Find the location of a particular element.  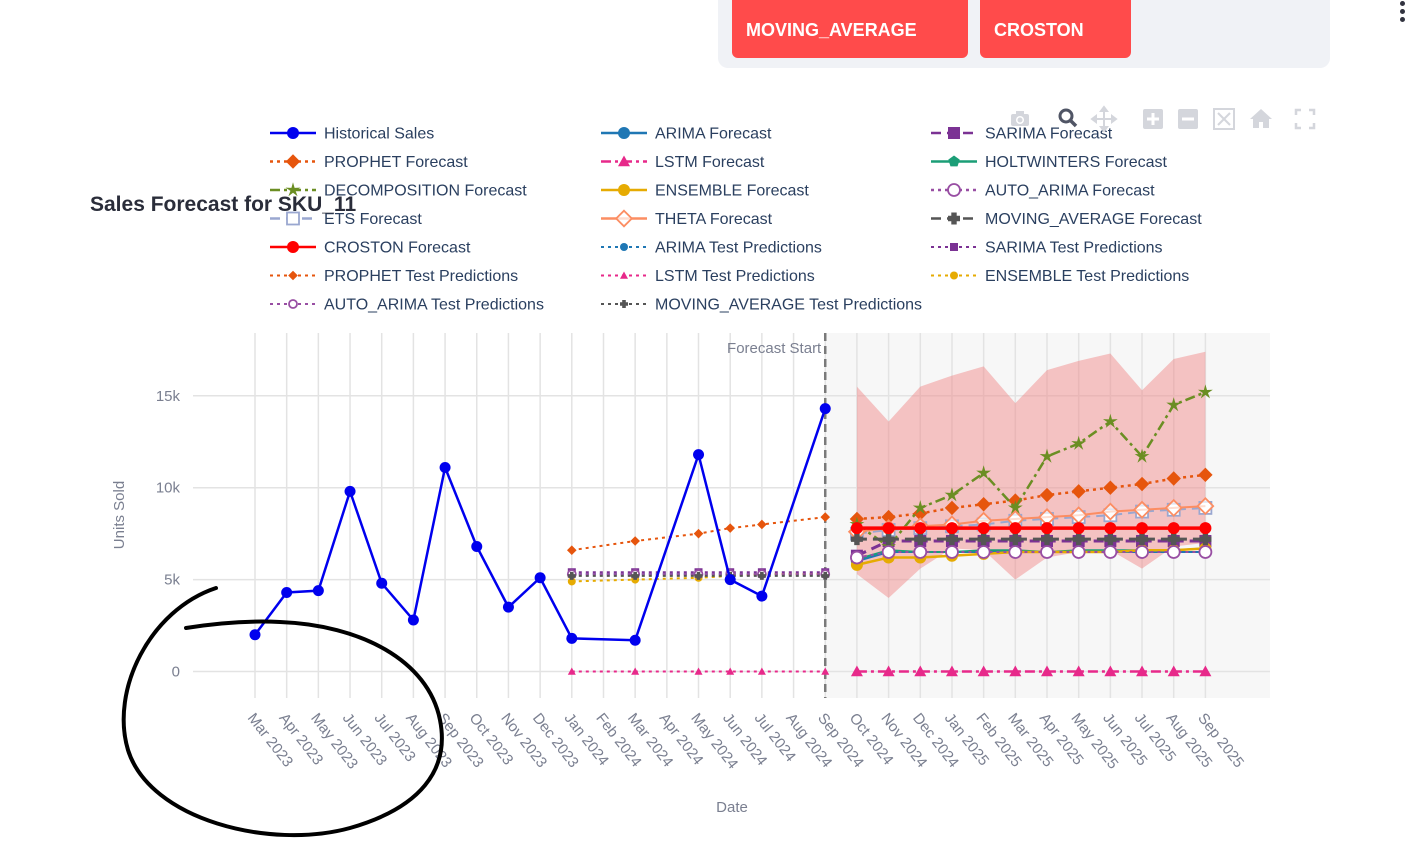

legend-label: CROSTON Forecast is located at coordinates (397, 248).